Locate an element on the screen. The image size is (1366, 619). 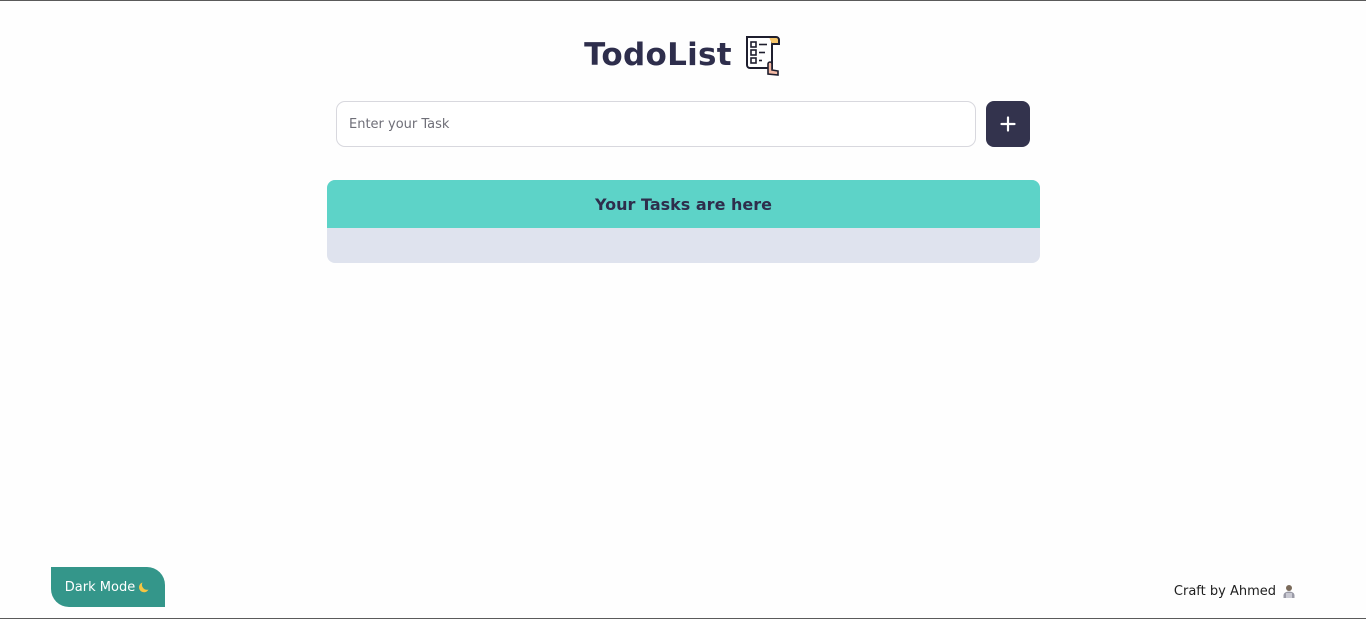
dark-mode-toggle: Dark Mode is located at coordinates (108, 587).